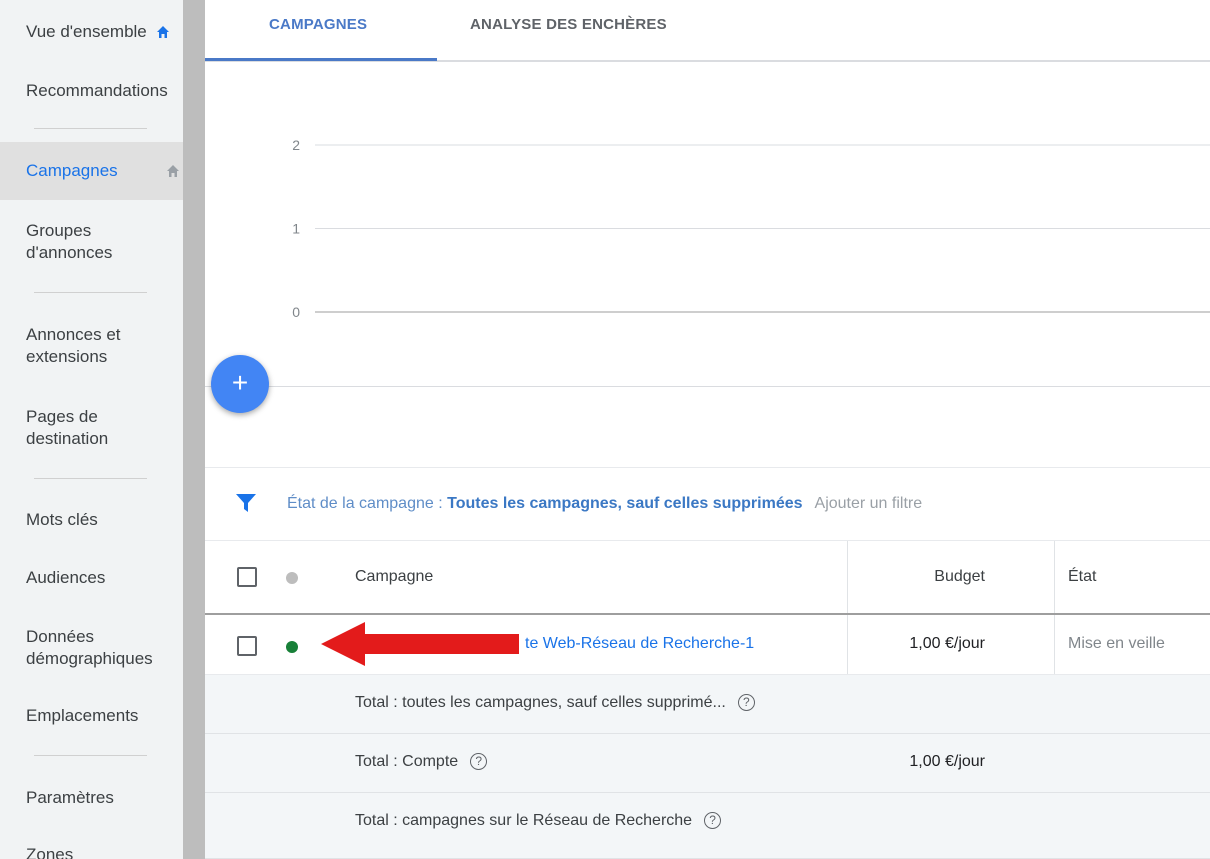  What do you see at coordinates (947, 761) in the screenshot?
I see `total-budget: 1,00 €/jour` at bounding box center [947, 761].